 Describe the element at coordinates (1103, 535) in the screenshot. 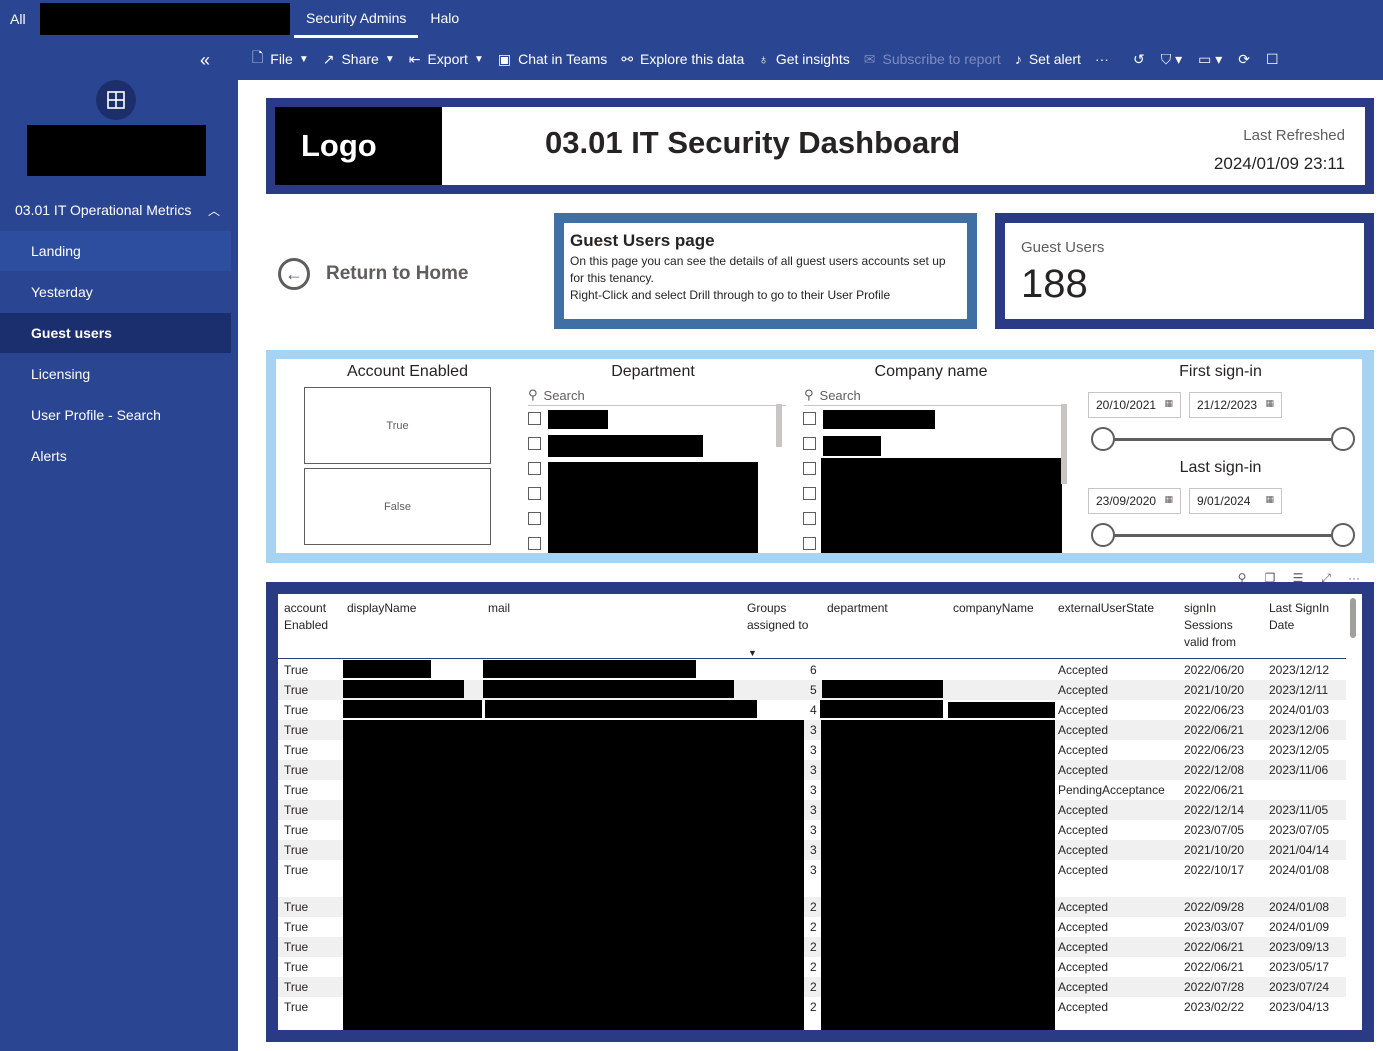

I see `last-signin-slider-start` at that location.